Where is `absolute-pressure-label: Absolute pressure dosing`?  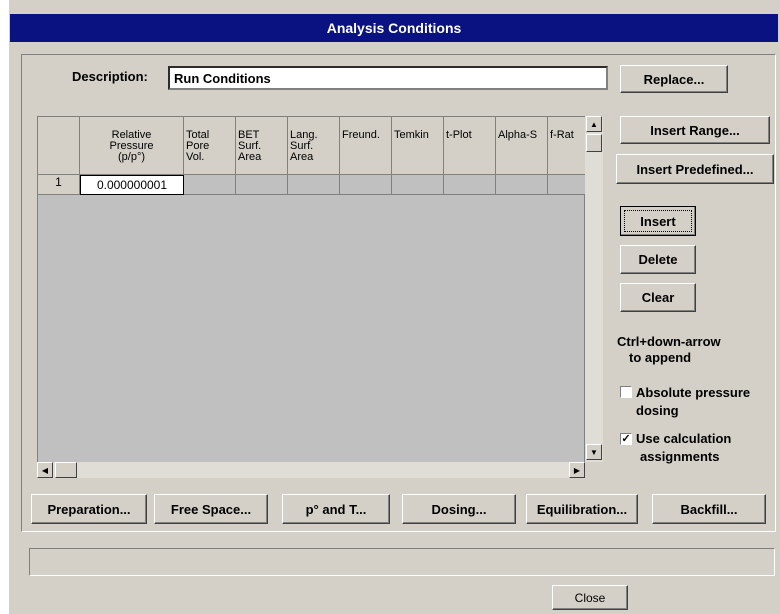
absolute-pressure-label: Absolute pressure dosing is located at coordinates (693, 402).